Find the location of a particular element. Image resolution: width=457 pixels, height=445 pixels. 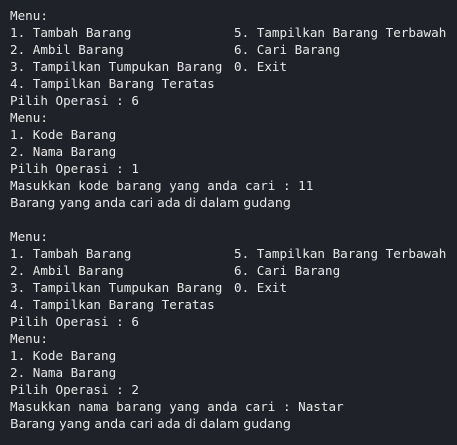

search-input-line: Masukkan kode barang yang anda cari : 11 is located at coordinates (162, 185).